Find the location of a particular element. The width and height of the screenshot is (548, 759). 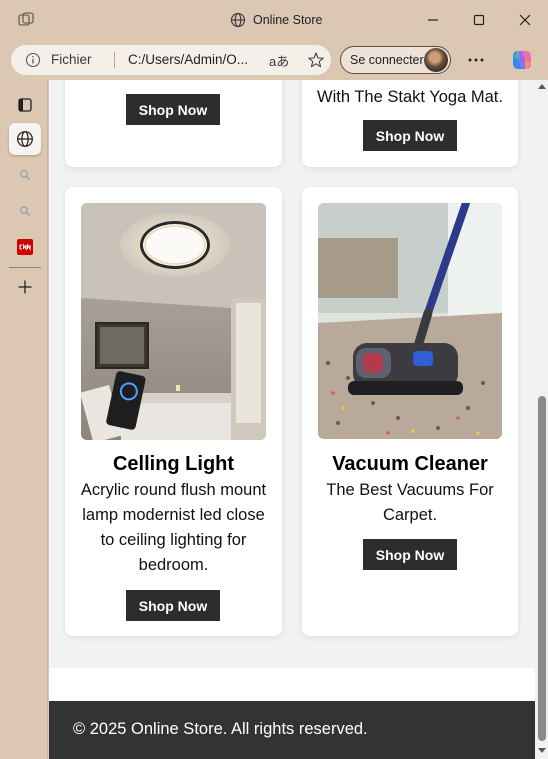

read-aloud-icon: aあ is located at coordinates (279, 60).